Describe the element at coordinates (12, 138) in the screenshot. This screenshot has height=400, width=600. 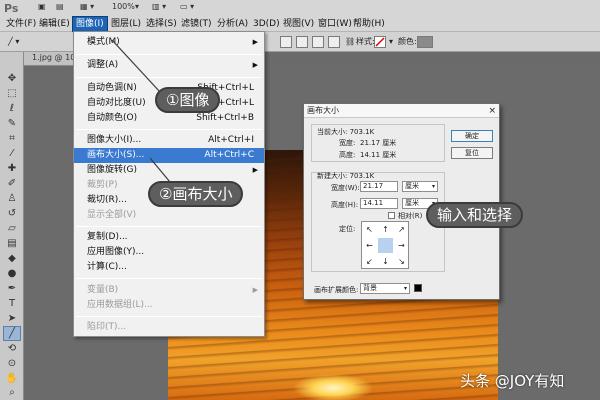
I see `crop-tool-icon: ⌗` at that location.